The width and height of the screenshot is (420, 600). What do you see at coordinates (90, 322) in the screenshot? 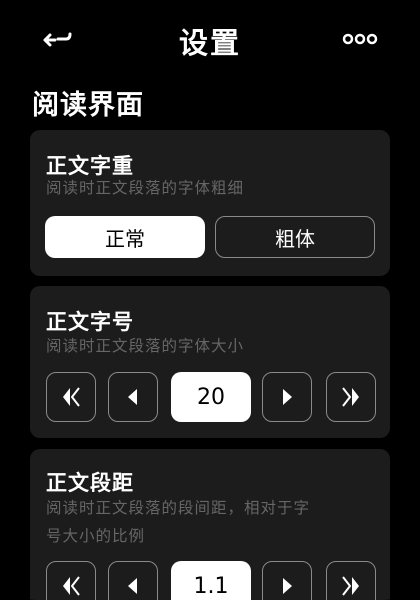
I see `font-size-title: 正文字号` at bounding box center [90, 322].